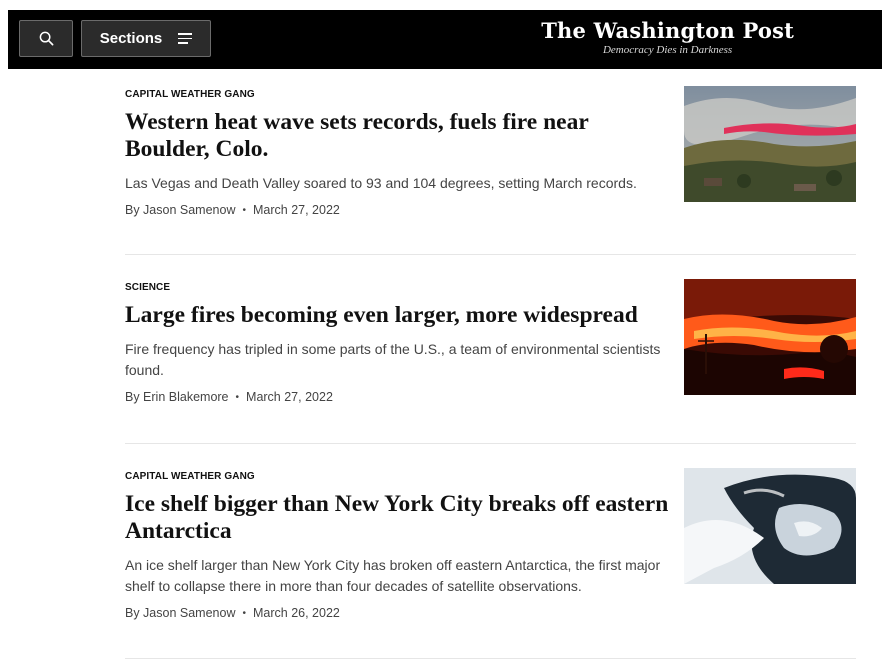 This screenshot has width=882, height=659. I want to click on story-image-ice-shelf, so click(770, 526).